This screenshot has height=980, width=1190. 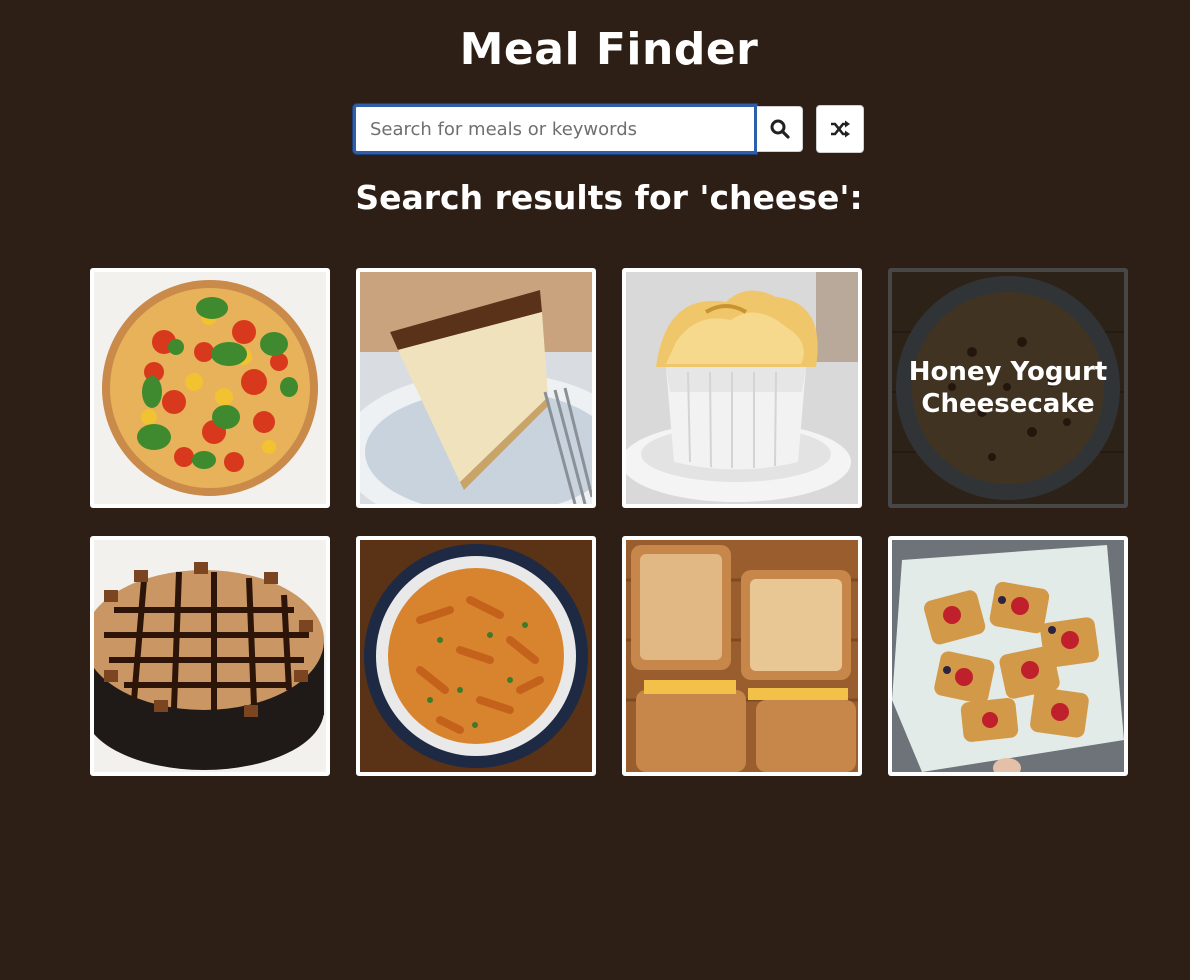 What do you see at coordinates (609, 49) in the screenshot?
I see `app-title: Meal Finder` at bounding box center [609, 49].